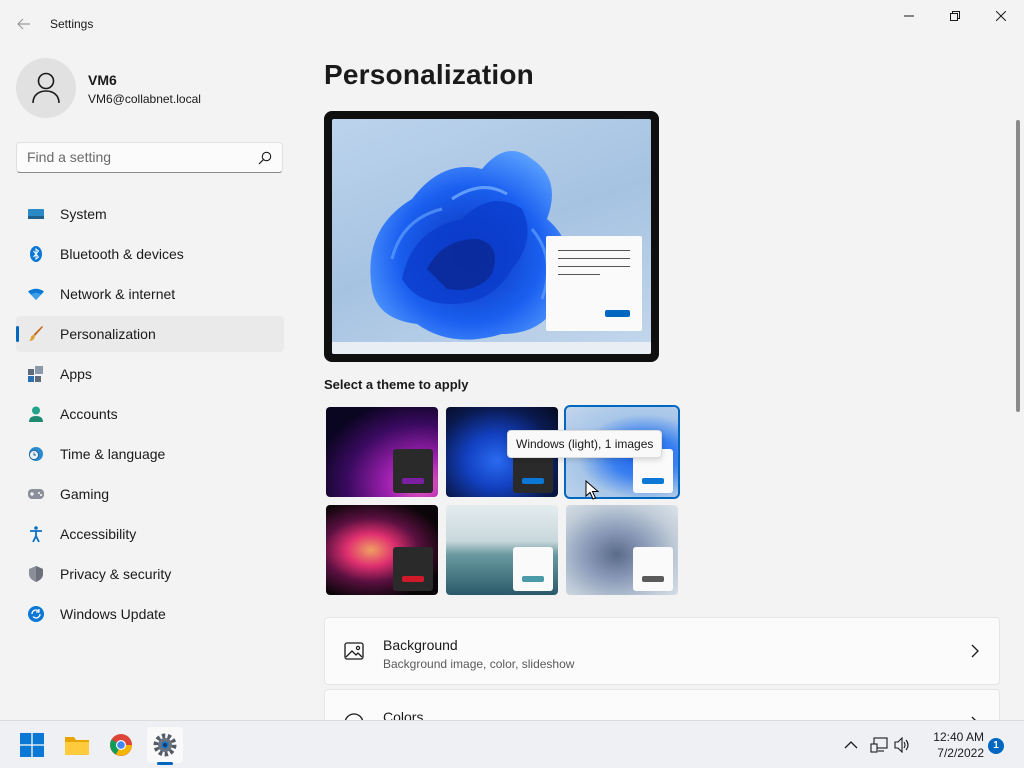 The image size is (1024, 768). Describe the element at coordinates (585, 444) in the screenshot. I see `theme-tooltip: Windows (light), 1 images` at that location.